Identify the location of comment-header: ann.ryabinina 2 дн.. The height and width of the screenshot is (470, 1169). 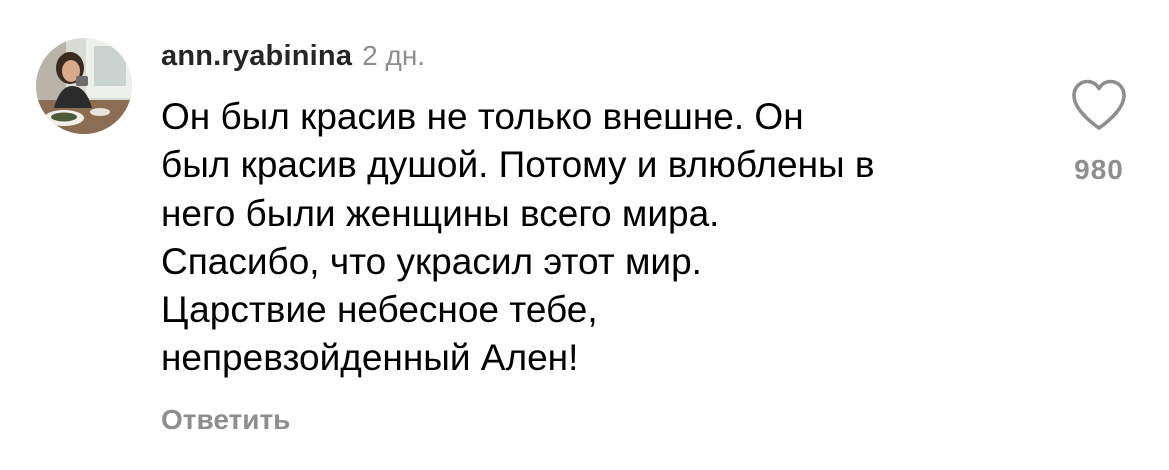
(293, 60).